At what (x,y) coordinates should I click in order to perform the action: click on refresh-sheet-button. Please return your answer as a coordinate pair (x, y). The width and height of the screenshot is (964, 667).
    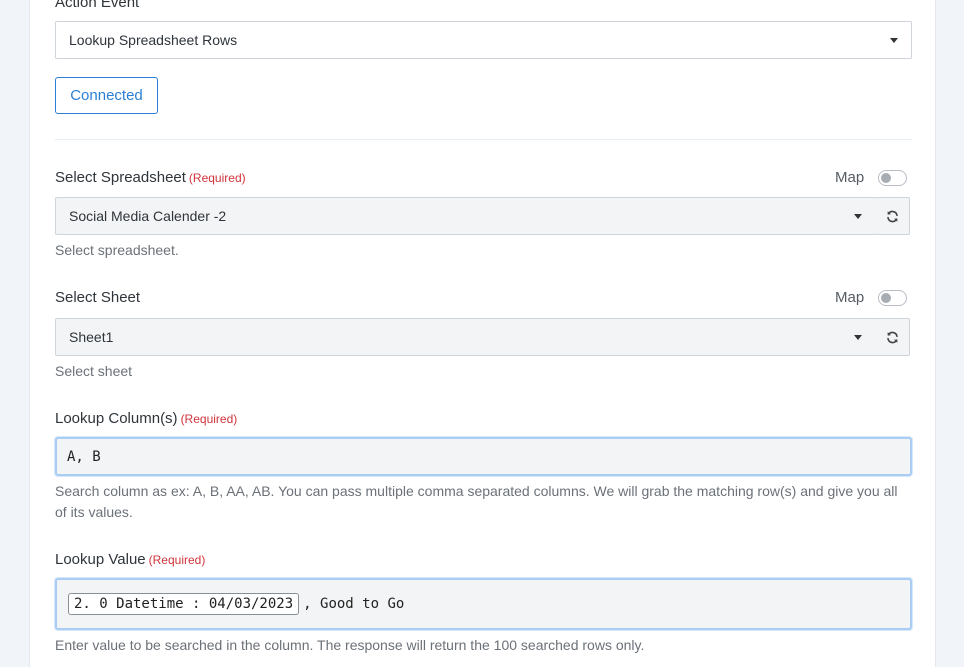
    Looking at the image, I should click on (892, 337).